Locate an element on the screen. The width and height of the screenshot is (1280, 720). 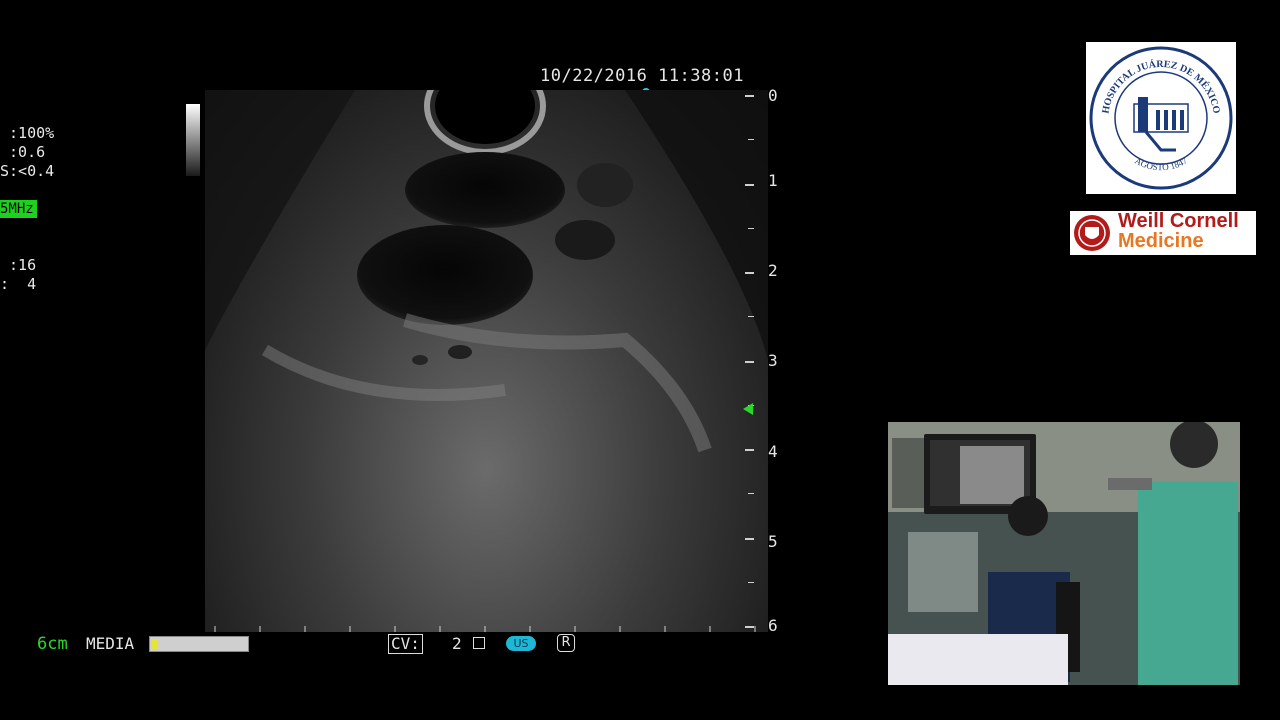
frequency-badge: 5MHz is located at coordinates (18, 209).